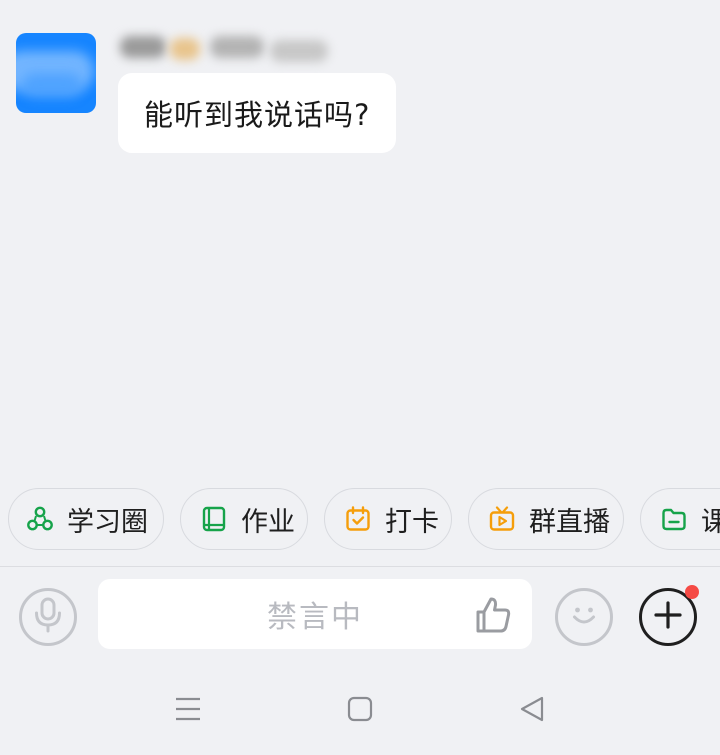 This screenshot has width=720, height=755. What do you see at coordinates (224, 47) in the screenshot?
I see `sender-name-blurred: 用户` at bounding box center [224, 47].